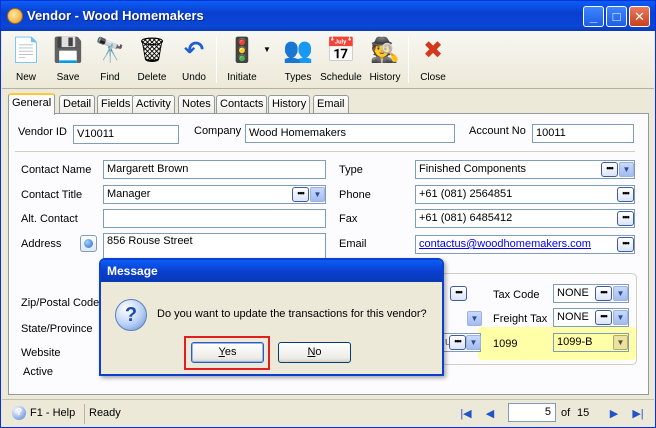  Describe the element at coordinates (341, 50) in the screenshot. I see `schedule-icon: 📅` at that location.